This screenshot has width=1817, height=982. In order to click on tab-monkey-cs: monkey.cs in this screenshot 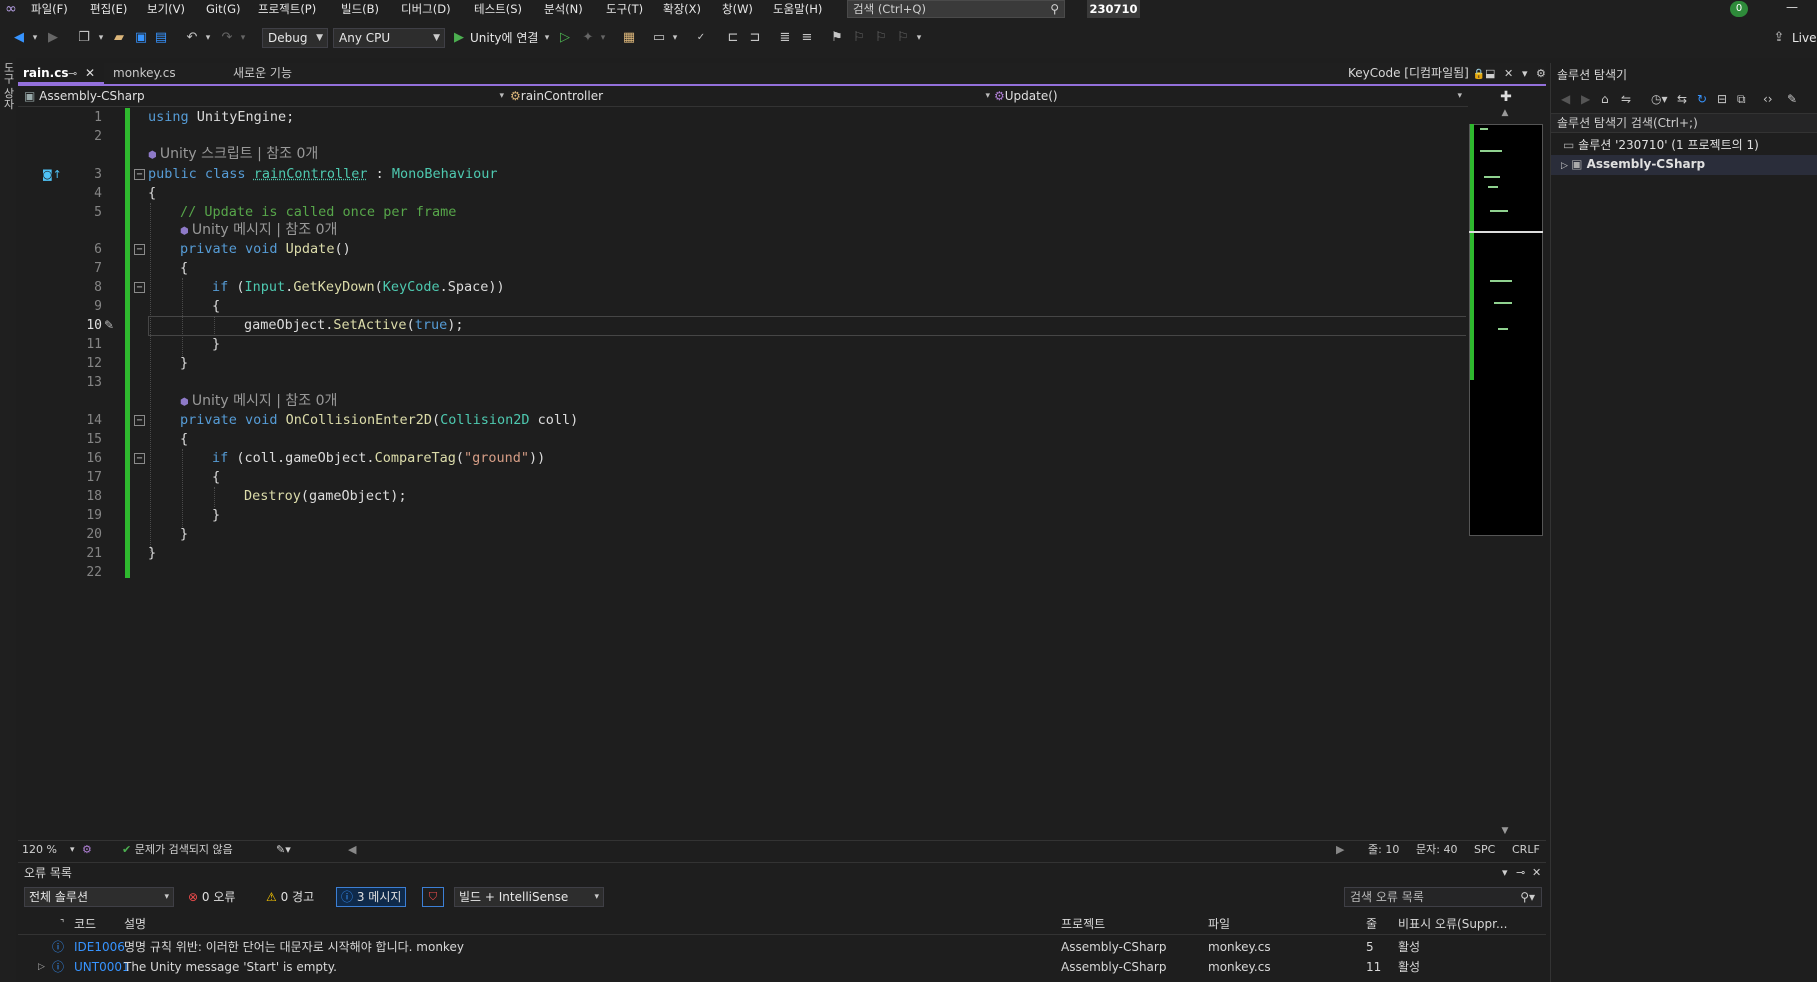, I will do `click(151, 73)`.